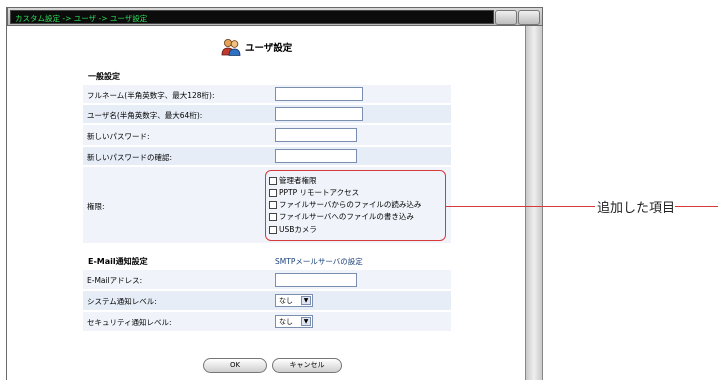  I want to click on password-label: 新しいパスワード:, so click(118, 136).